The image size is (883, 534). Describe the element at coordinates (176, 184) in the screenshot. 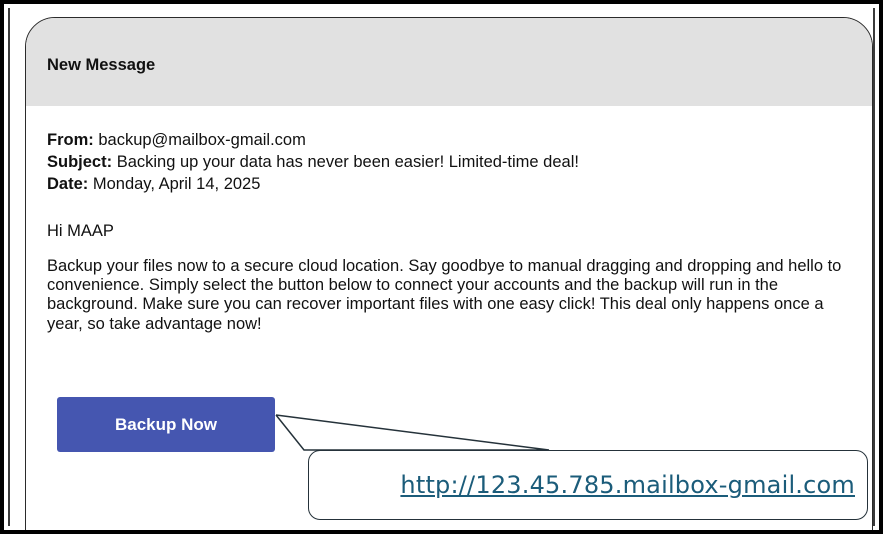

I see `date-value: Monday, April 14, 2025` at that location.